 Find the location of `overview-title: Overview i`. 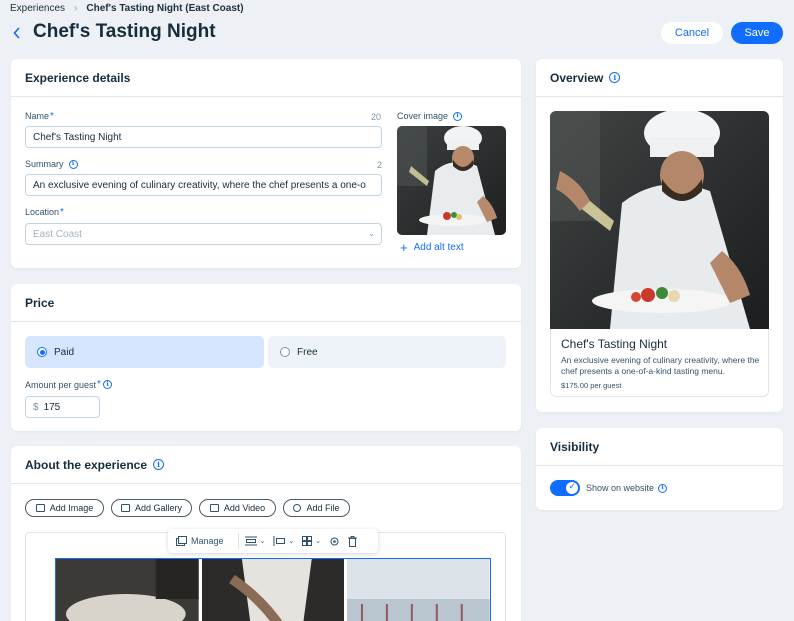

overview-title: Overview i is located at coordinates (659, 78).